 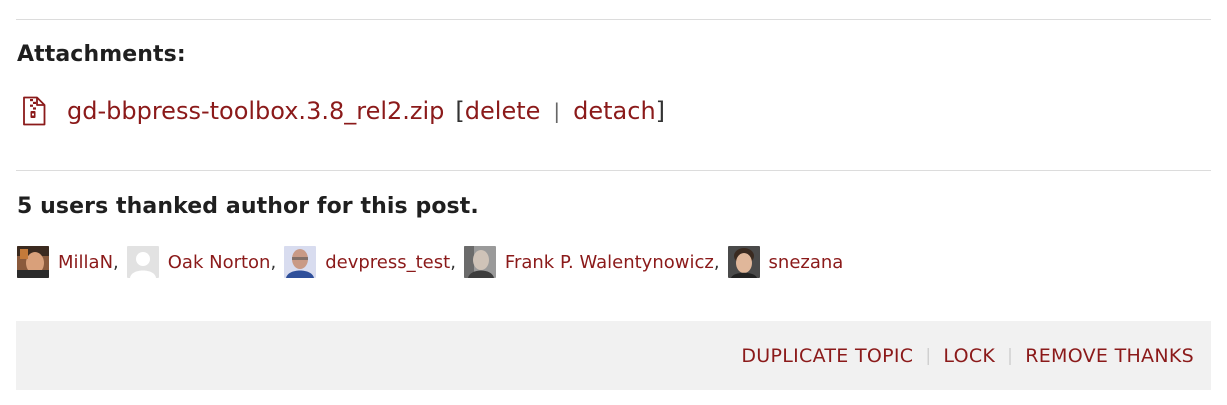 I want to click on attachment-file-link: gd-bbpress-toolbox.3.8_rel2.zip, so click(x=255, y=111).